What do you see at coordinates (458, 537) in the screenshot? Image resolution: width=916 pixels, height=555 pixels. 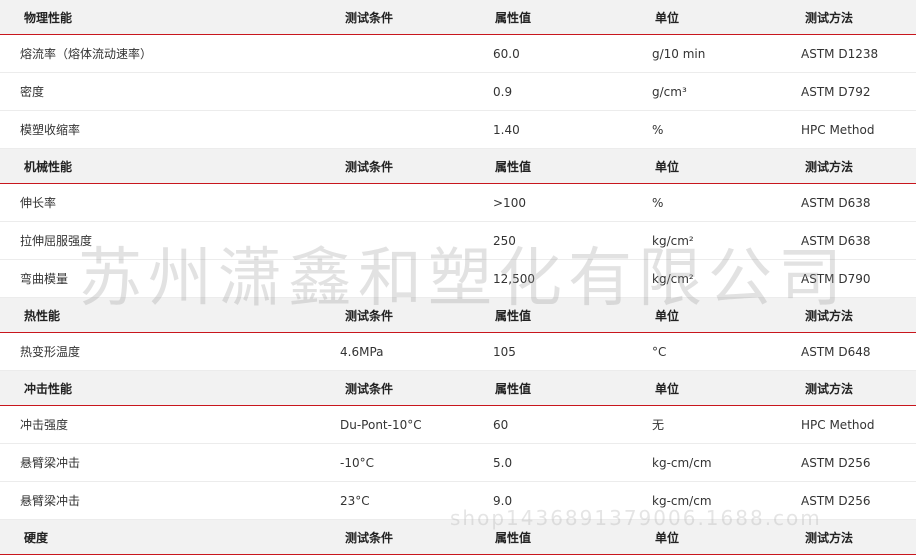 I see `section-header: 硬度 测试条件 属性值 单位 测试方法` at bounding box center [458, 537].